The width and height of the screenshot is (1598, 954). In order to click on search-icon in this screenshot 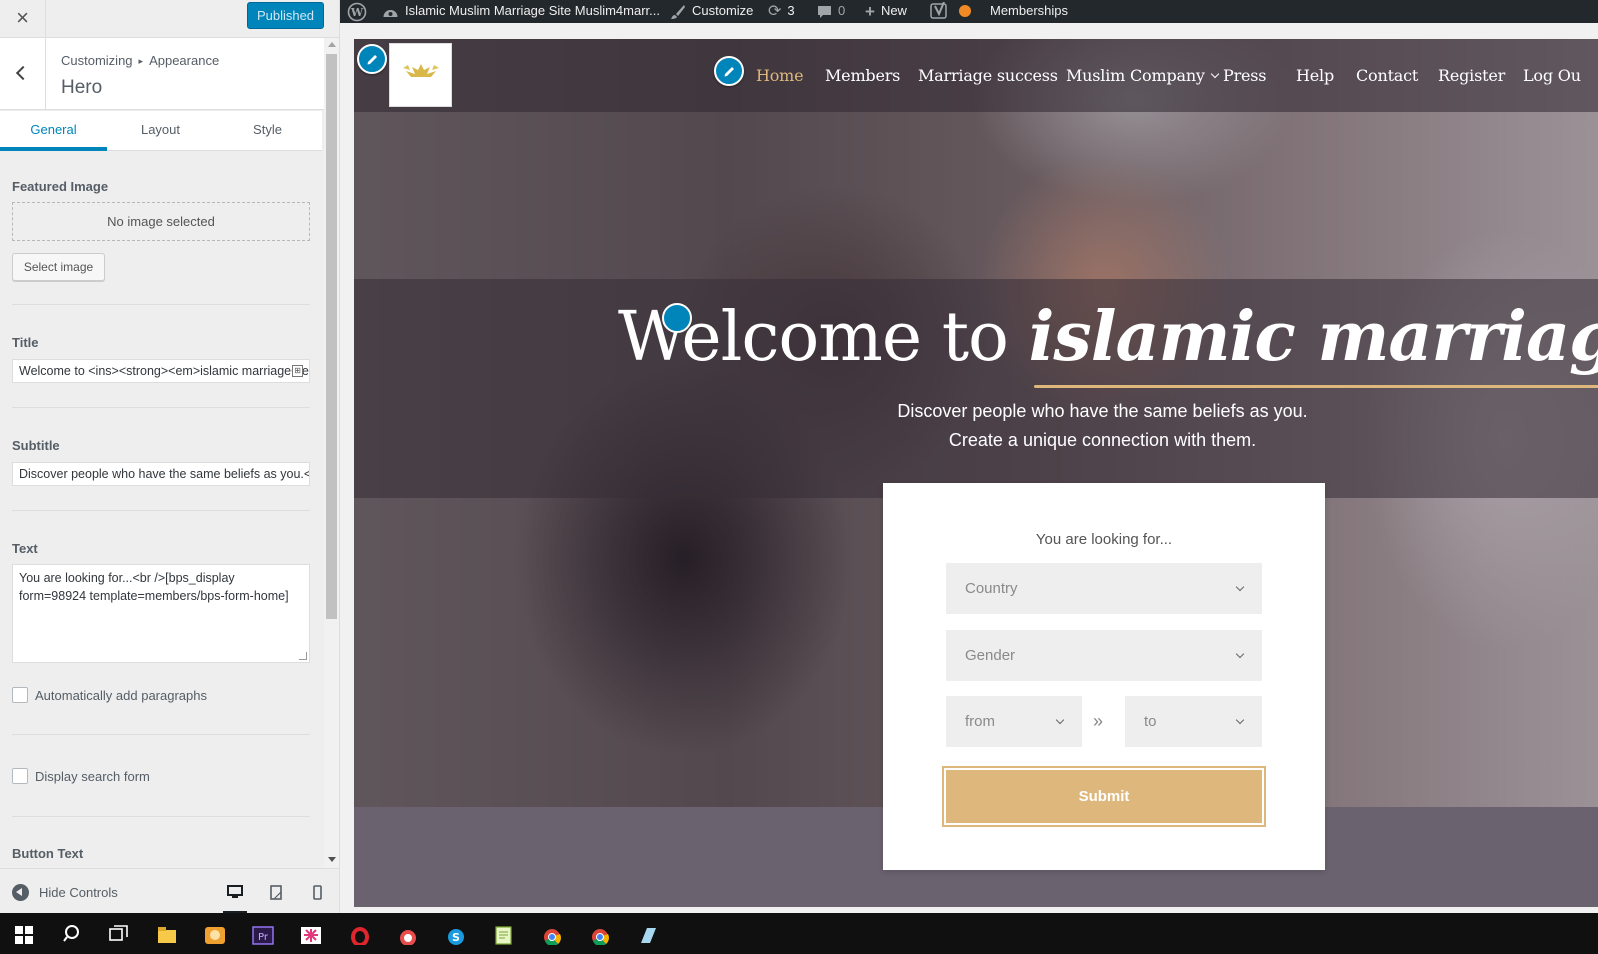, I will do `click(73, 934)`.